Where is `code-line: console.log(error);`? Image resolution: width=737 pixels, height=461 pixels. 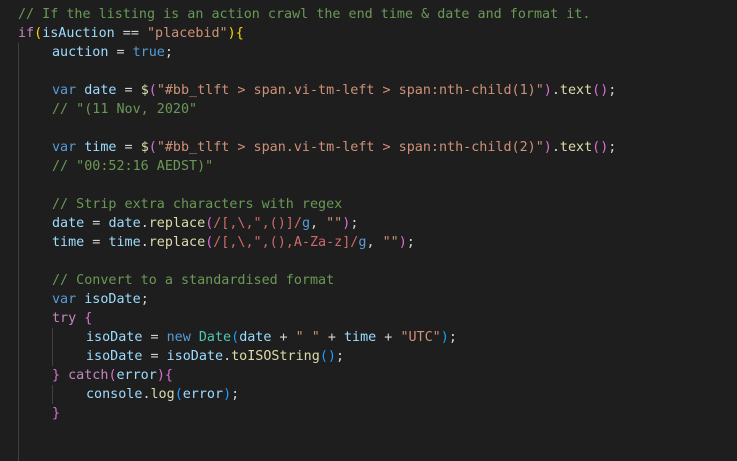
code-line: console.log(error); is located at coordinates (162, 394).